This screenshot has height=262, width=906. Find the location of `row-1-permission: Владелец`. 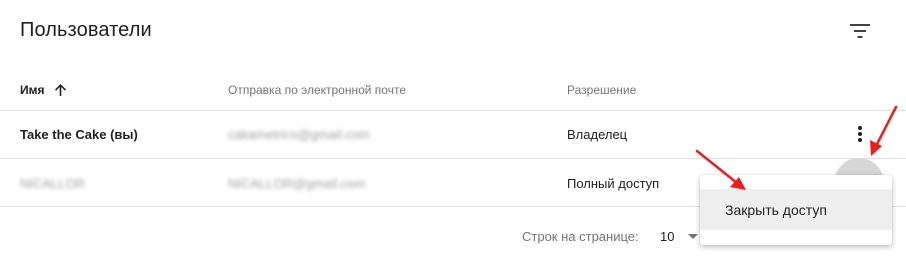

row-1-permission: Владелец is located at coordinates (597, 134).